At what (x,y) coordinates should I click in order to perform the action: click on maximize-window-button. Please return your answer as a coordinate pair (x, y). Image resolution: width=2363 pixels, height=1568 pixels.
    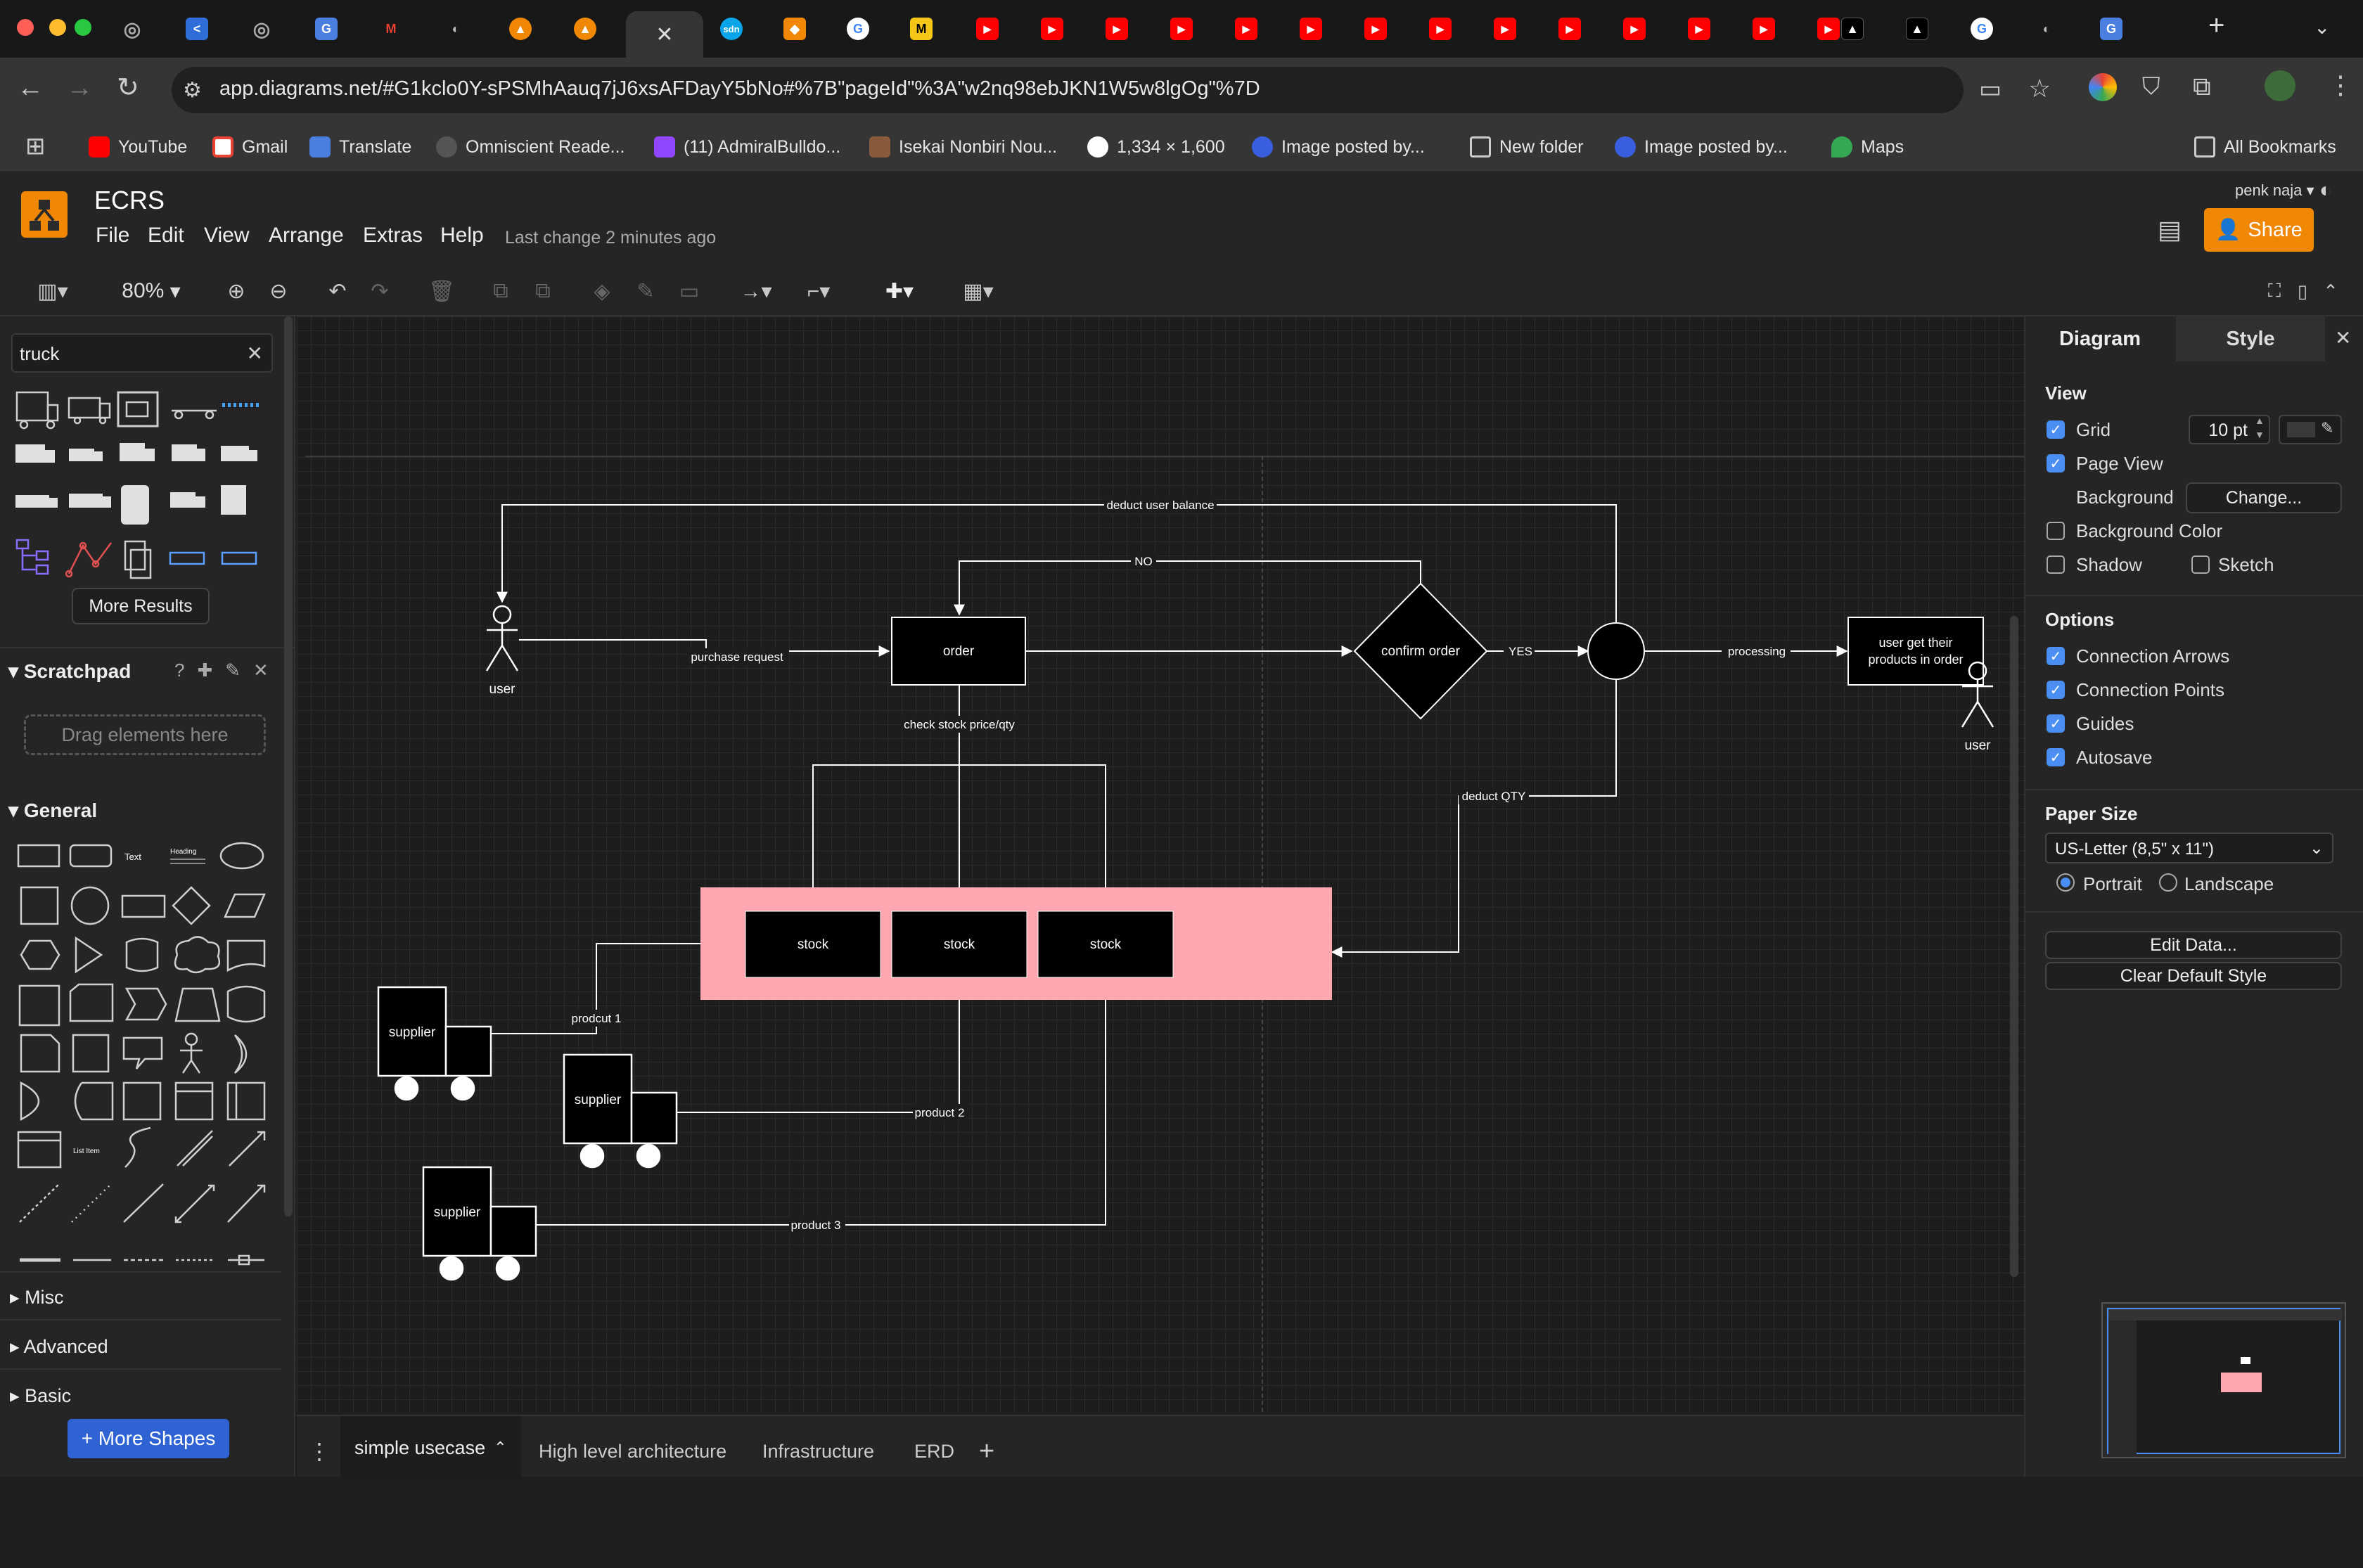
    Looking at the image, I should click on (83, 27).